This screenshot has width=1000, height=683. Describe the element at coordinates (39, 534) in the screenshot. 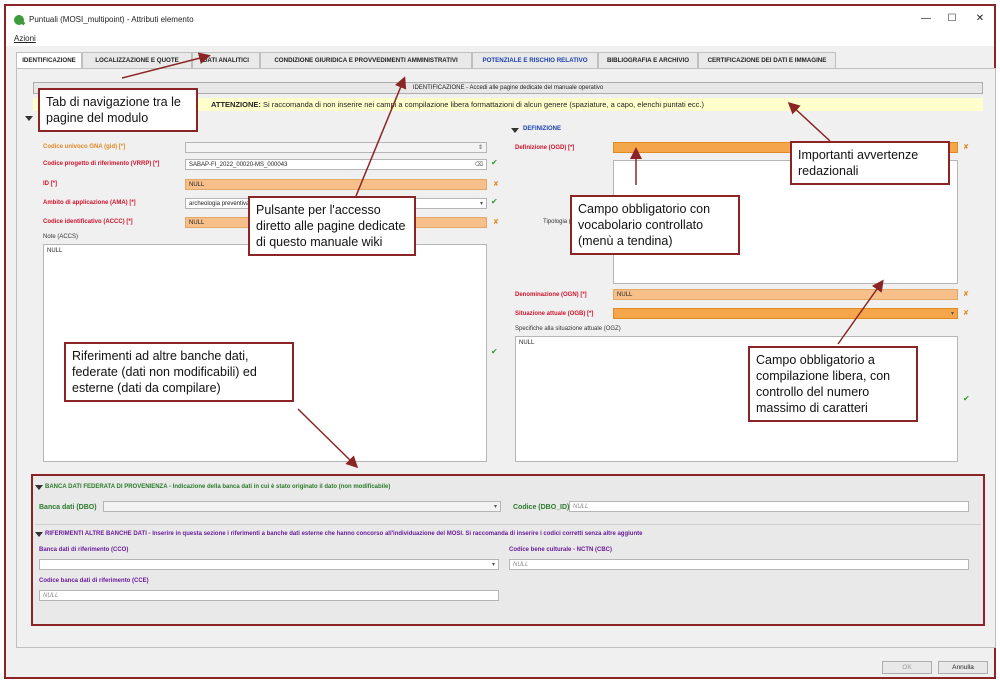

I see `collapse-altre-icon` at that location.